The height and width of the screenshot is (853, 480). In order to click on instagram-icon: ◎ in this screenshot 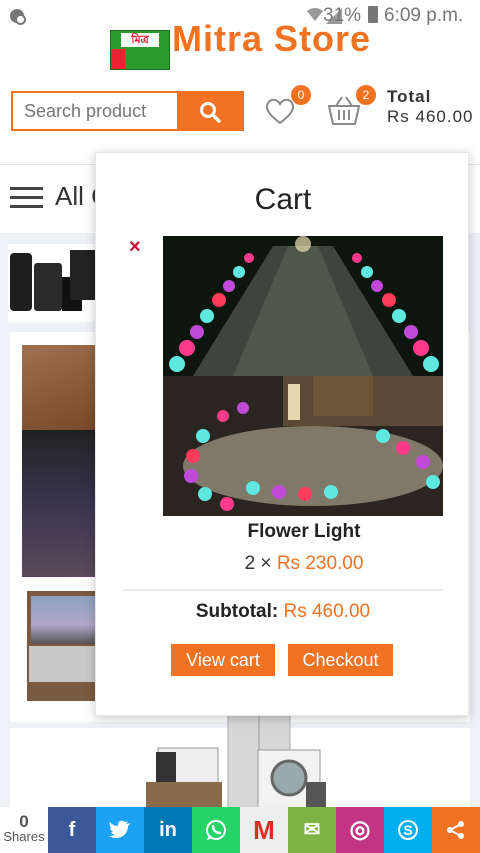, I will do `click(360, 829)`.